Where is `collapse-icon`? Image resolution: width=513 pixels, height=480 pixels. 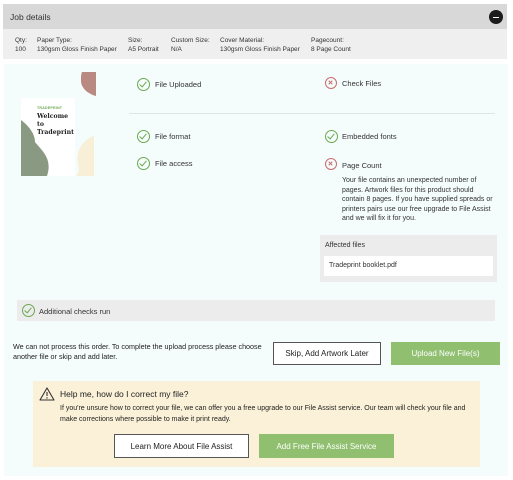
collapse-icon is located at coordinates (496, 17).